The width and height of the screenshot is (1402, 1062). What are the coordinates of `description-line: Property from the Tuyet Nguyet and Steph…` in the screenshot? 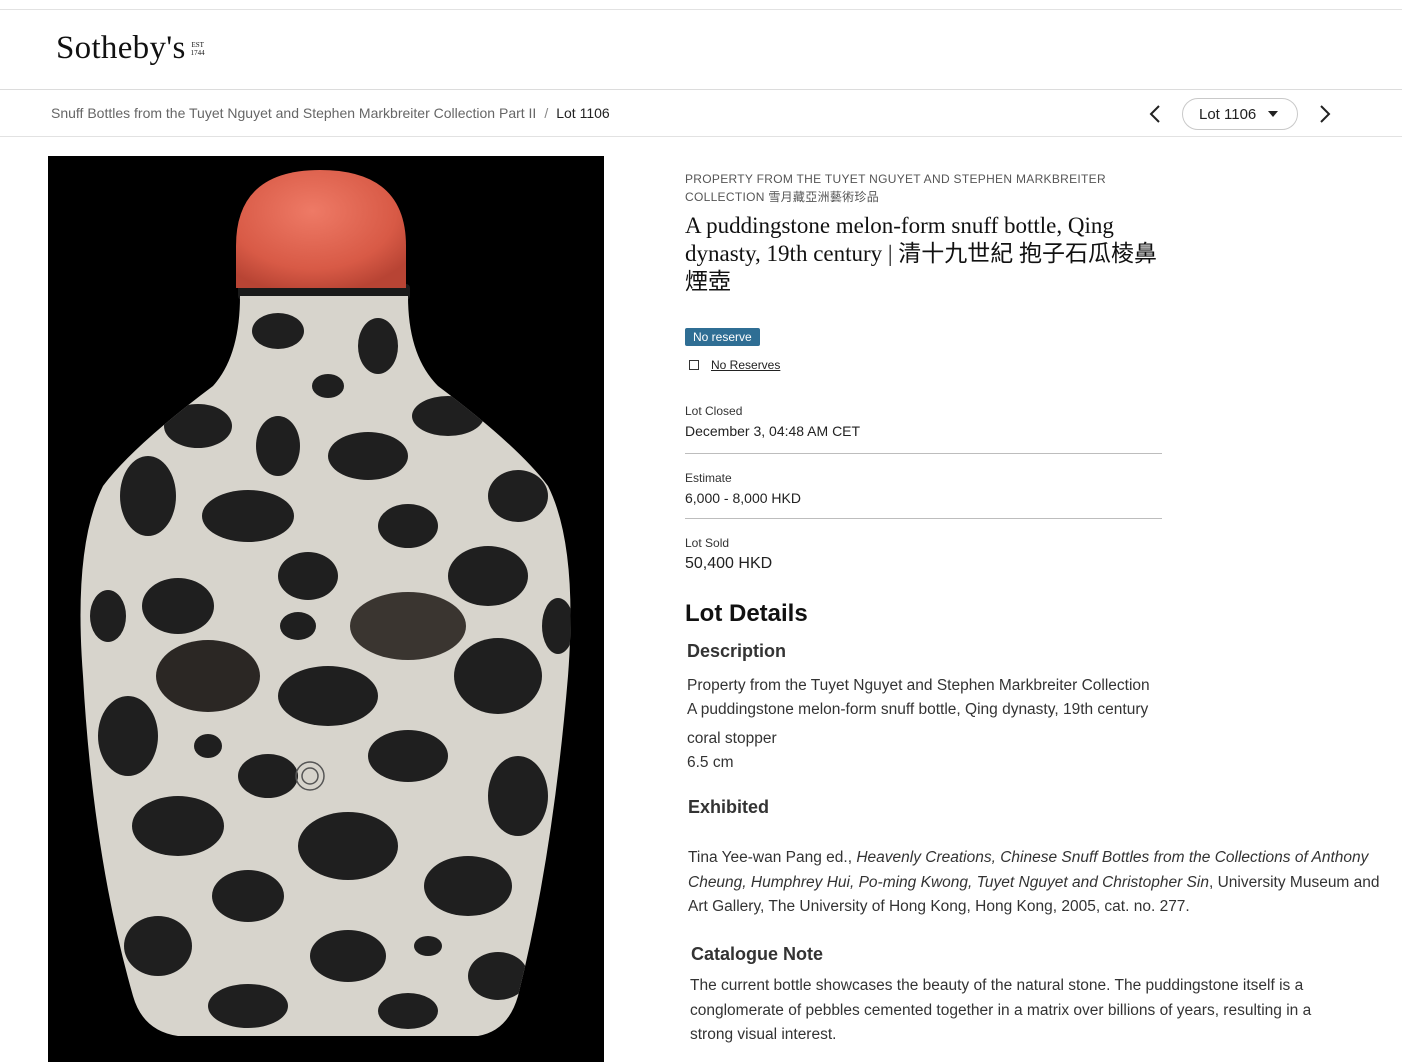 It's located at (918, 685).